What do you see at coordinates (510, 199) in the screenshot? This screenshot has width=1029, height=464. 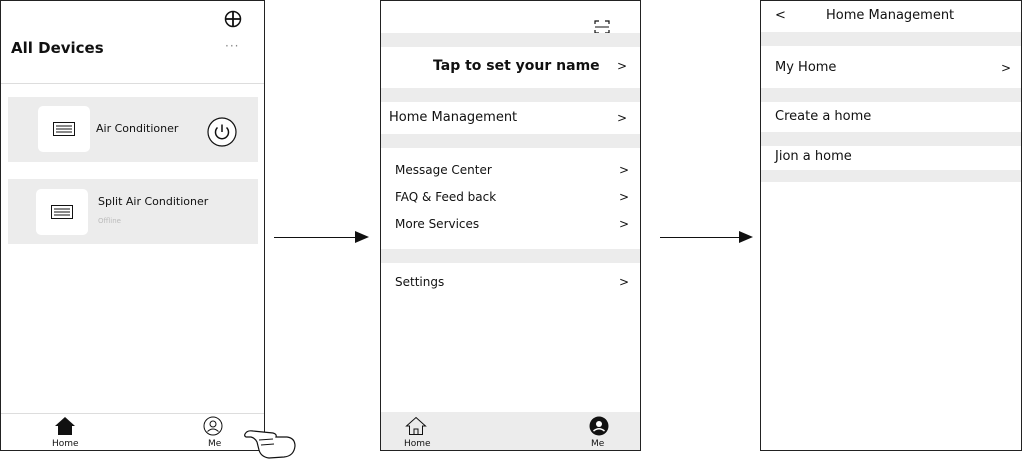 I see `menu-item-faq: FAQ & Feed back >` at bounding box center [510, 199].